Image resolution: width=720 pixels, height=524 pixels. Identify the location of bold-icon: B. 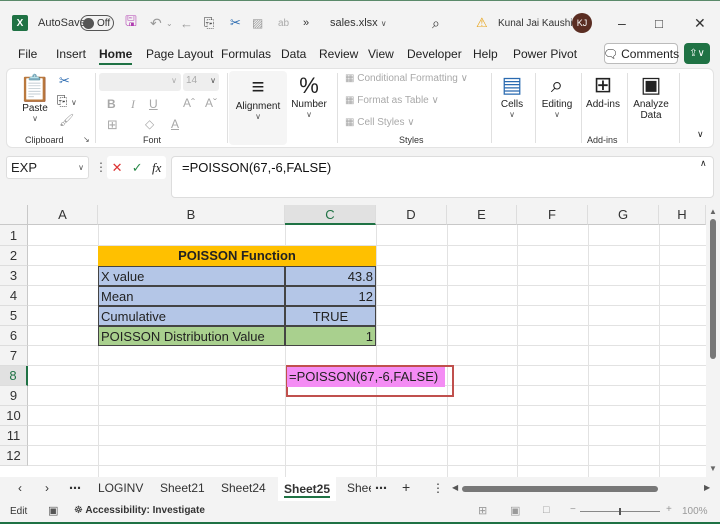
(111, 104).